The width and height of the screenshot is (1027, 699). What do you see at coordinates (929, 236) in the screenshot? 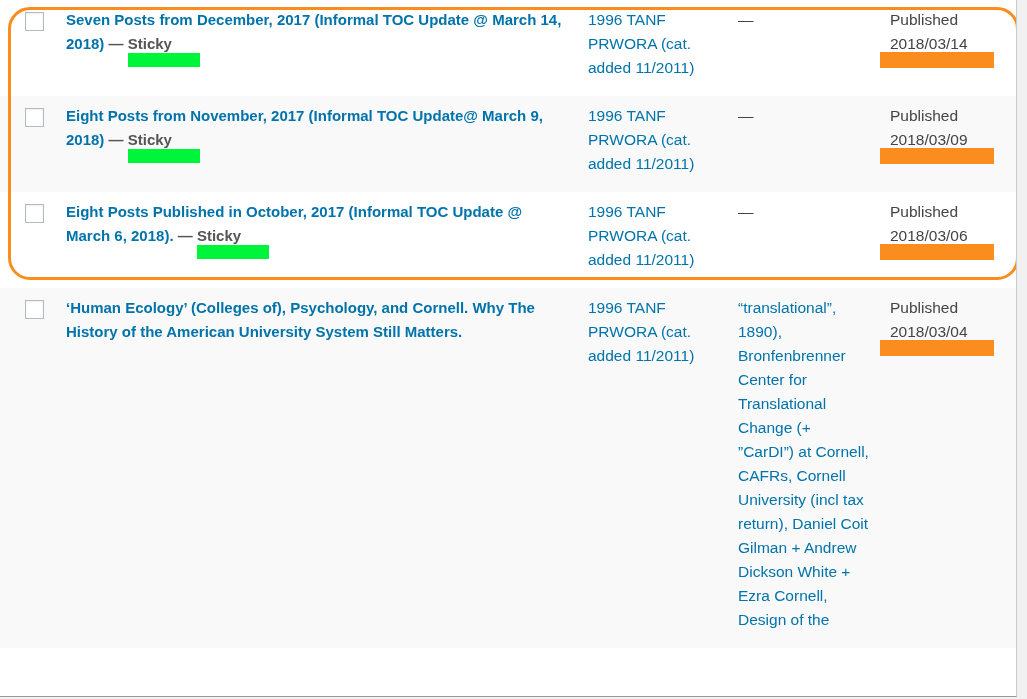
I see `post-date: 2018/03/06` at bounding box center [929, 236].